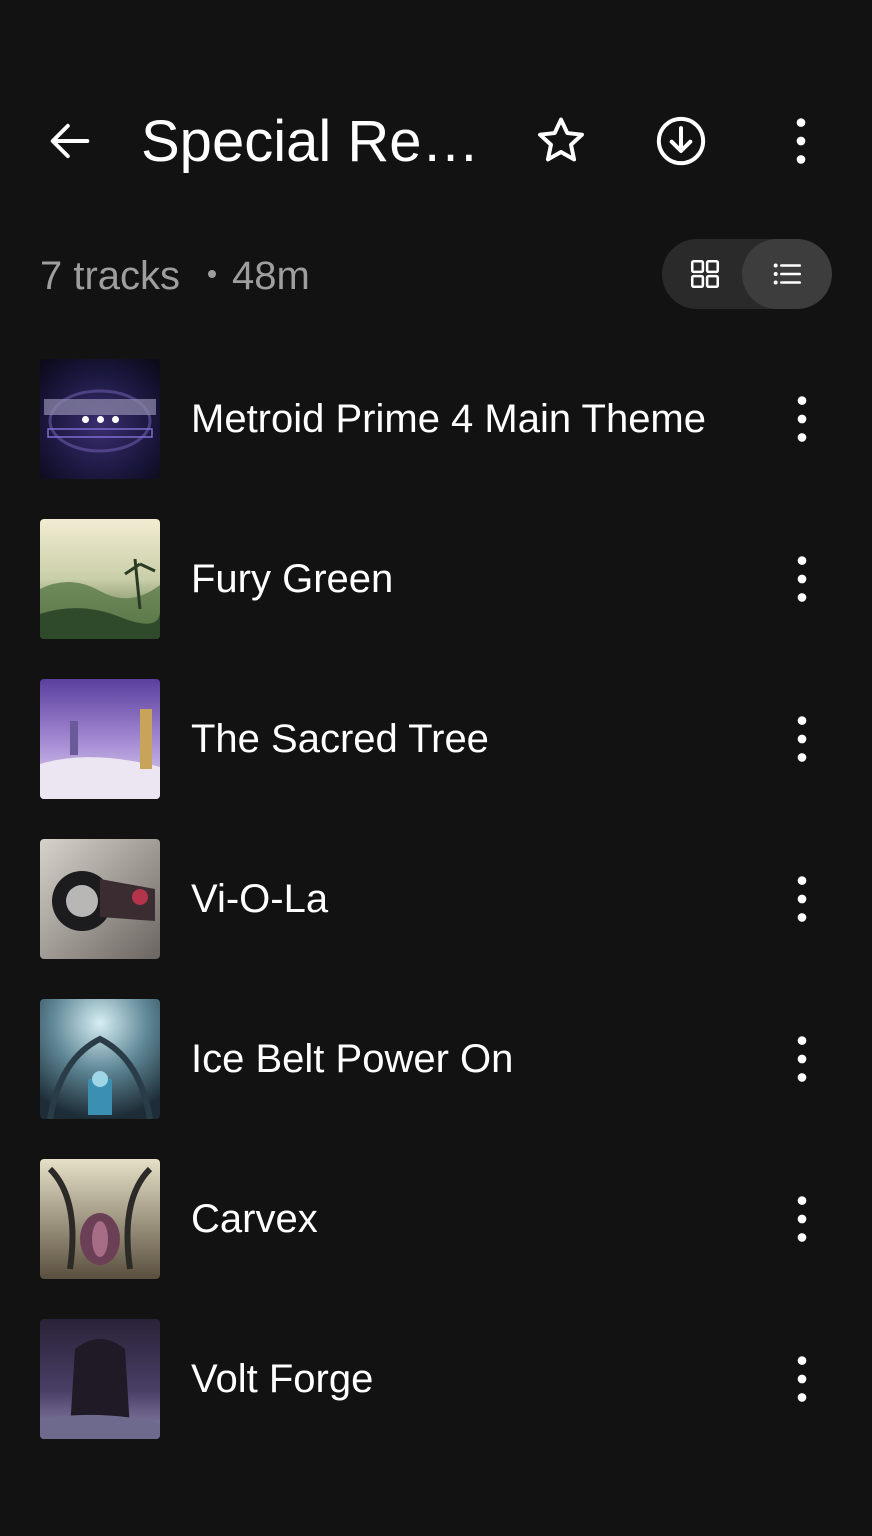  I want to click on track-count: 7 tracks, so click(110, 276).